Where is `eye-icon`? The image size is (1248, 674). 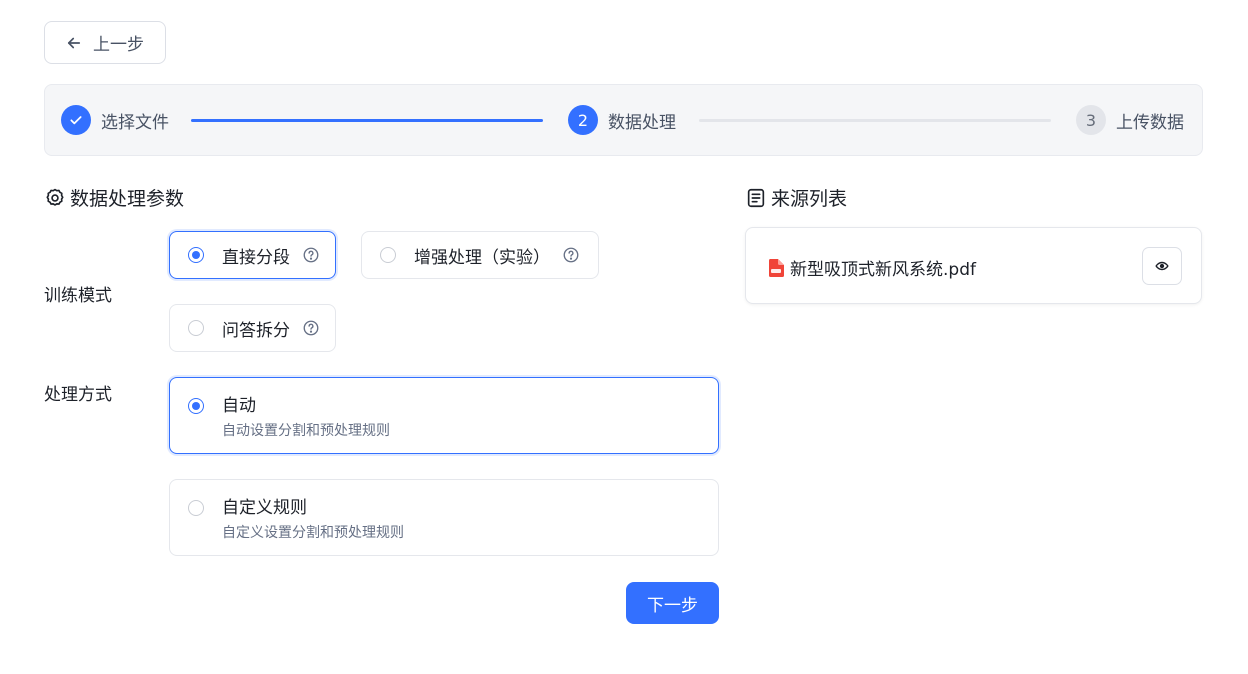
eye-icon is located at coordinates (1162, 266).